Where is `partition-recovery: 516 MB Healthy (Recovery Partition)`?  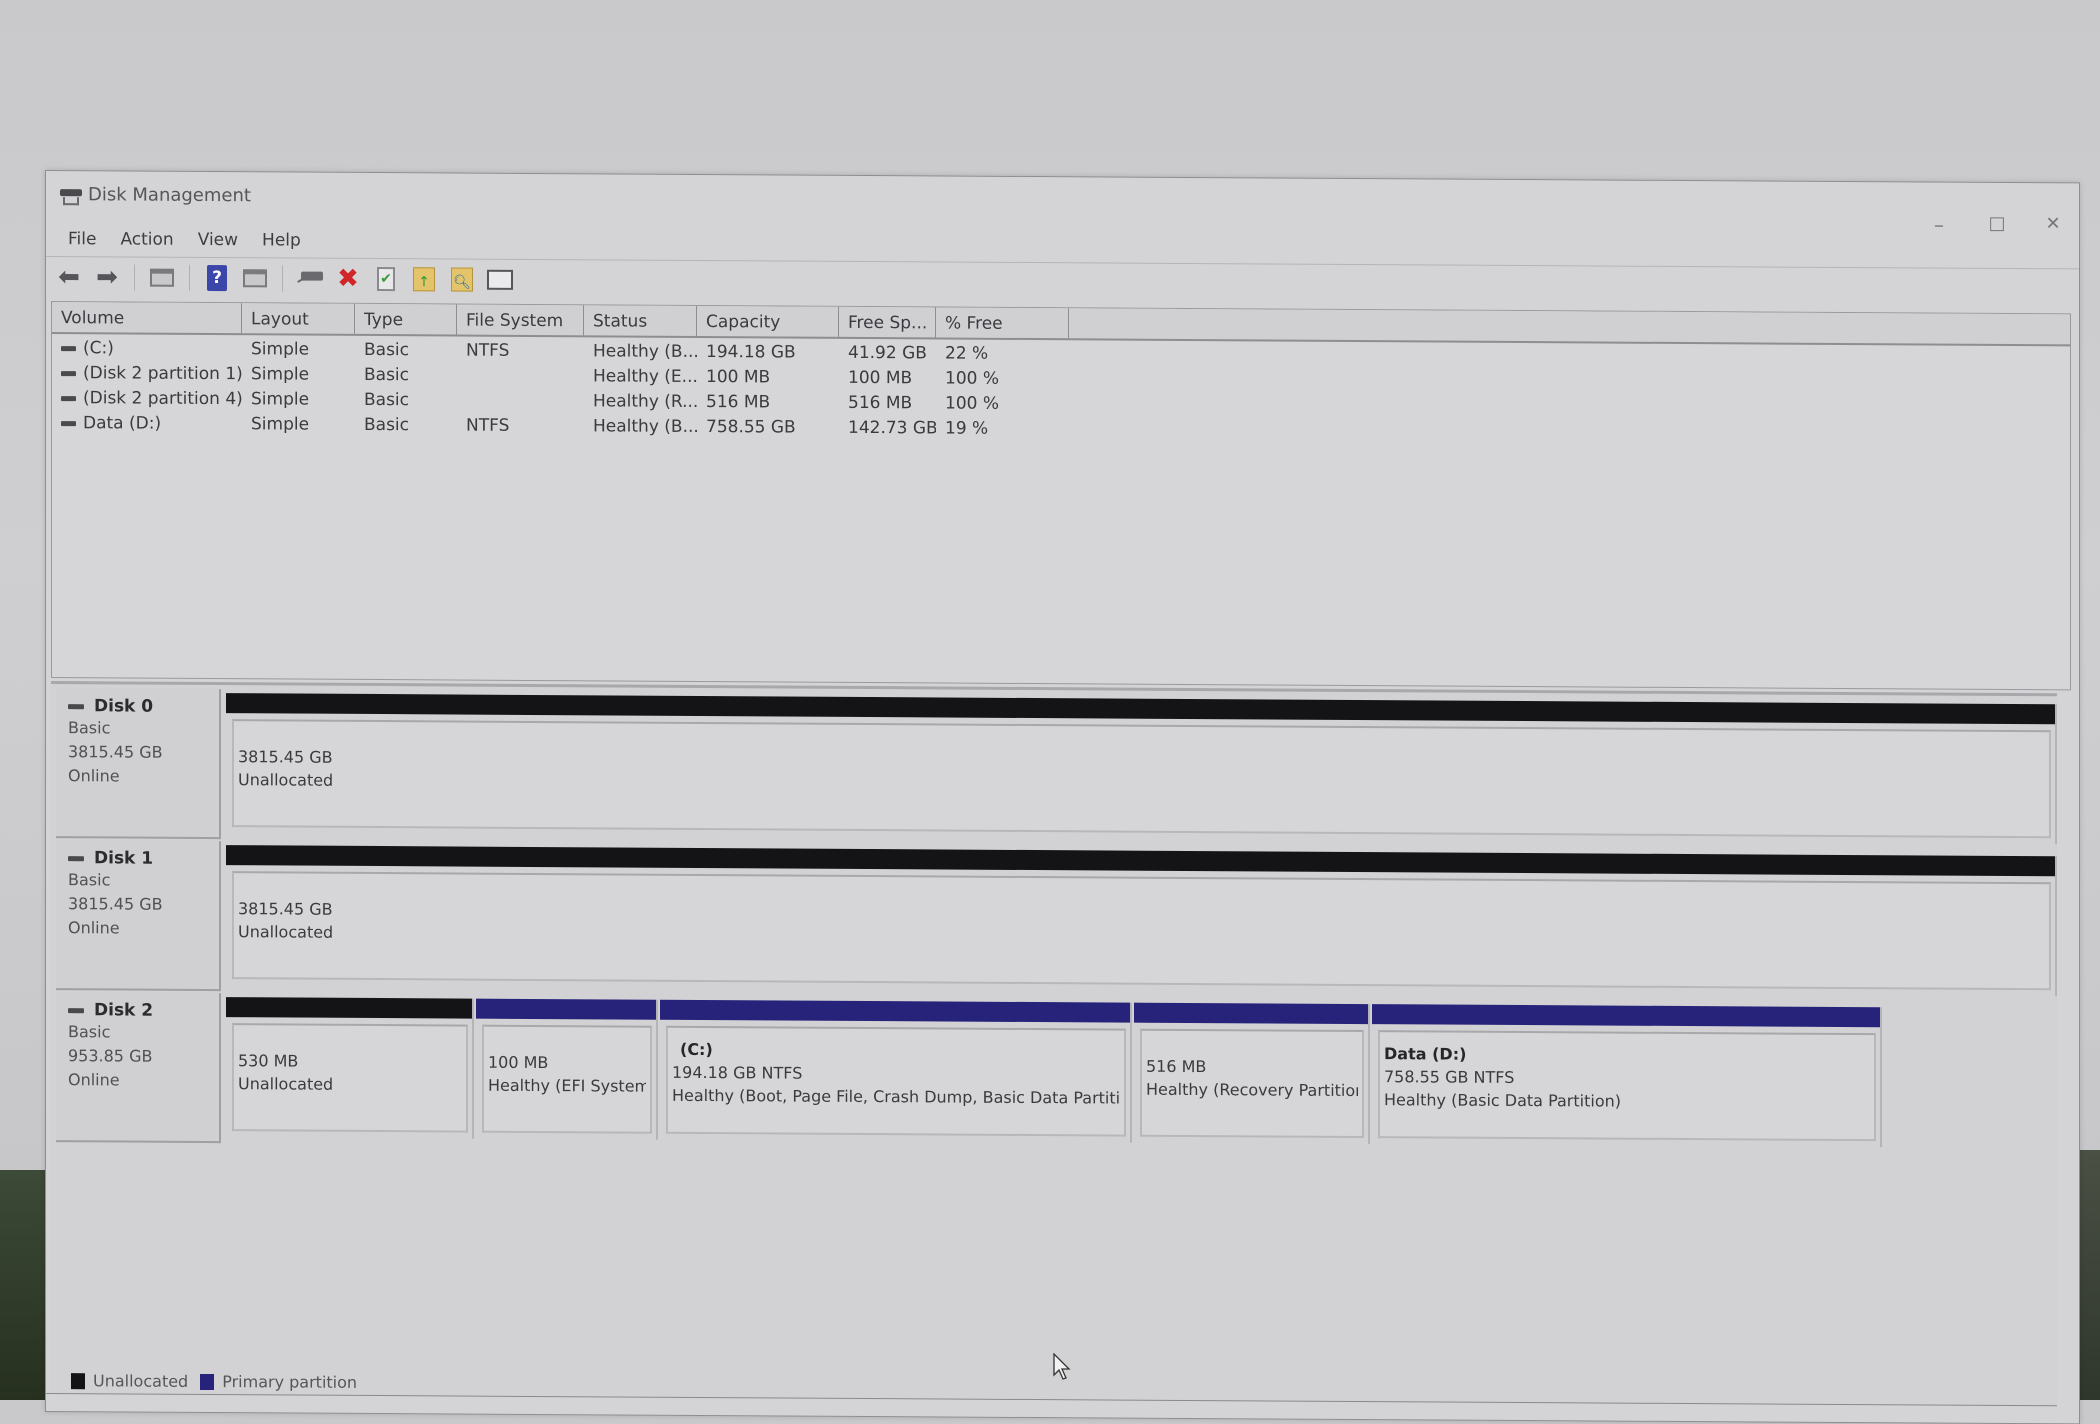
partition-recovery: 516 MB Healthy (Recovery Partition) is located at coordinates (1252, 1073).